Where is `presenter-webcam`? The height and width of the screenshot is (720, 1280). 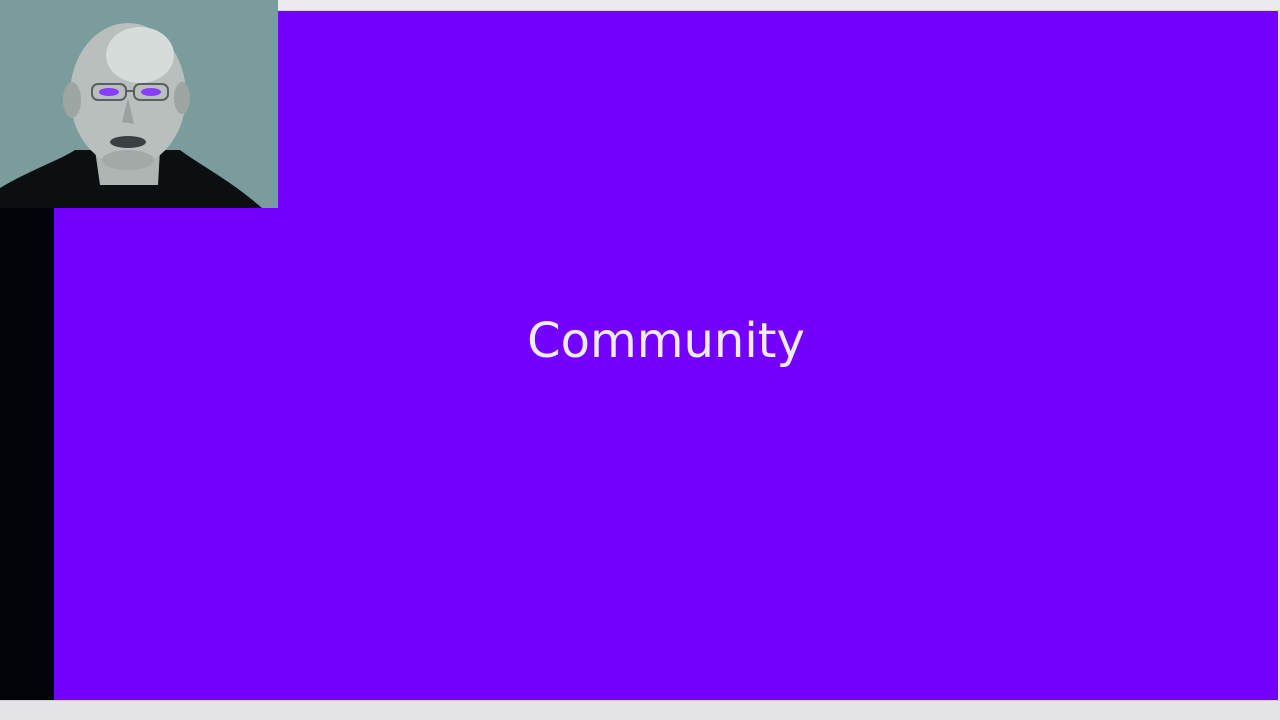 presenter-webcam is located at coordinates (139, 104).